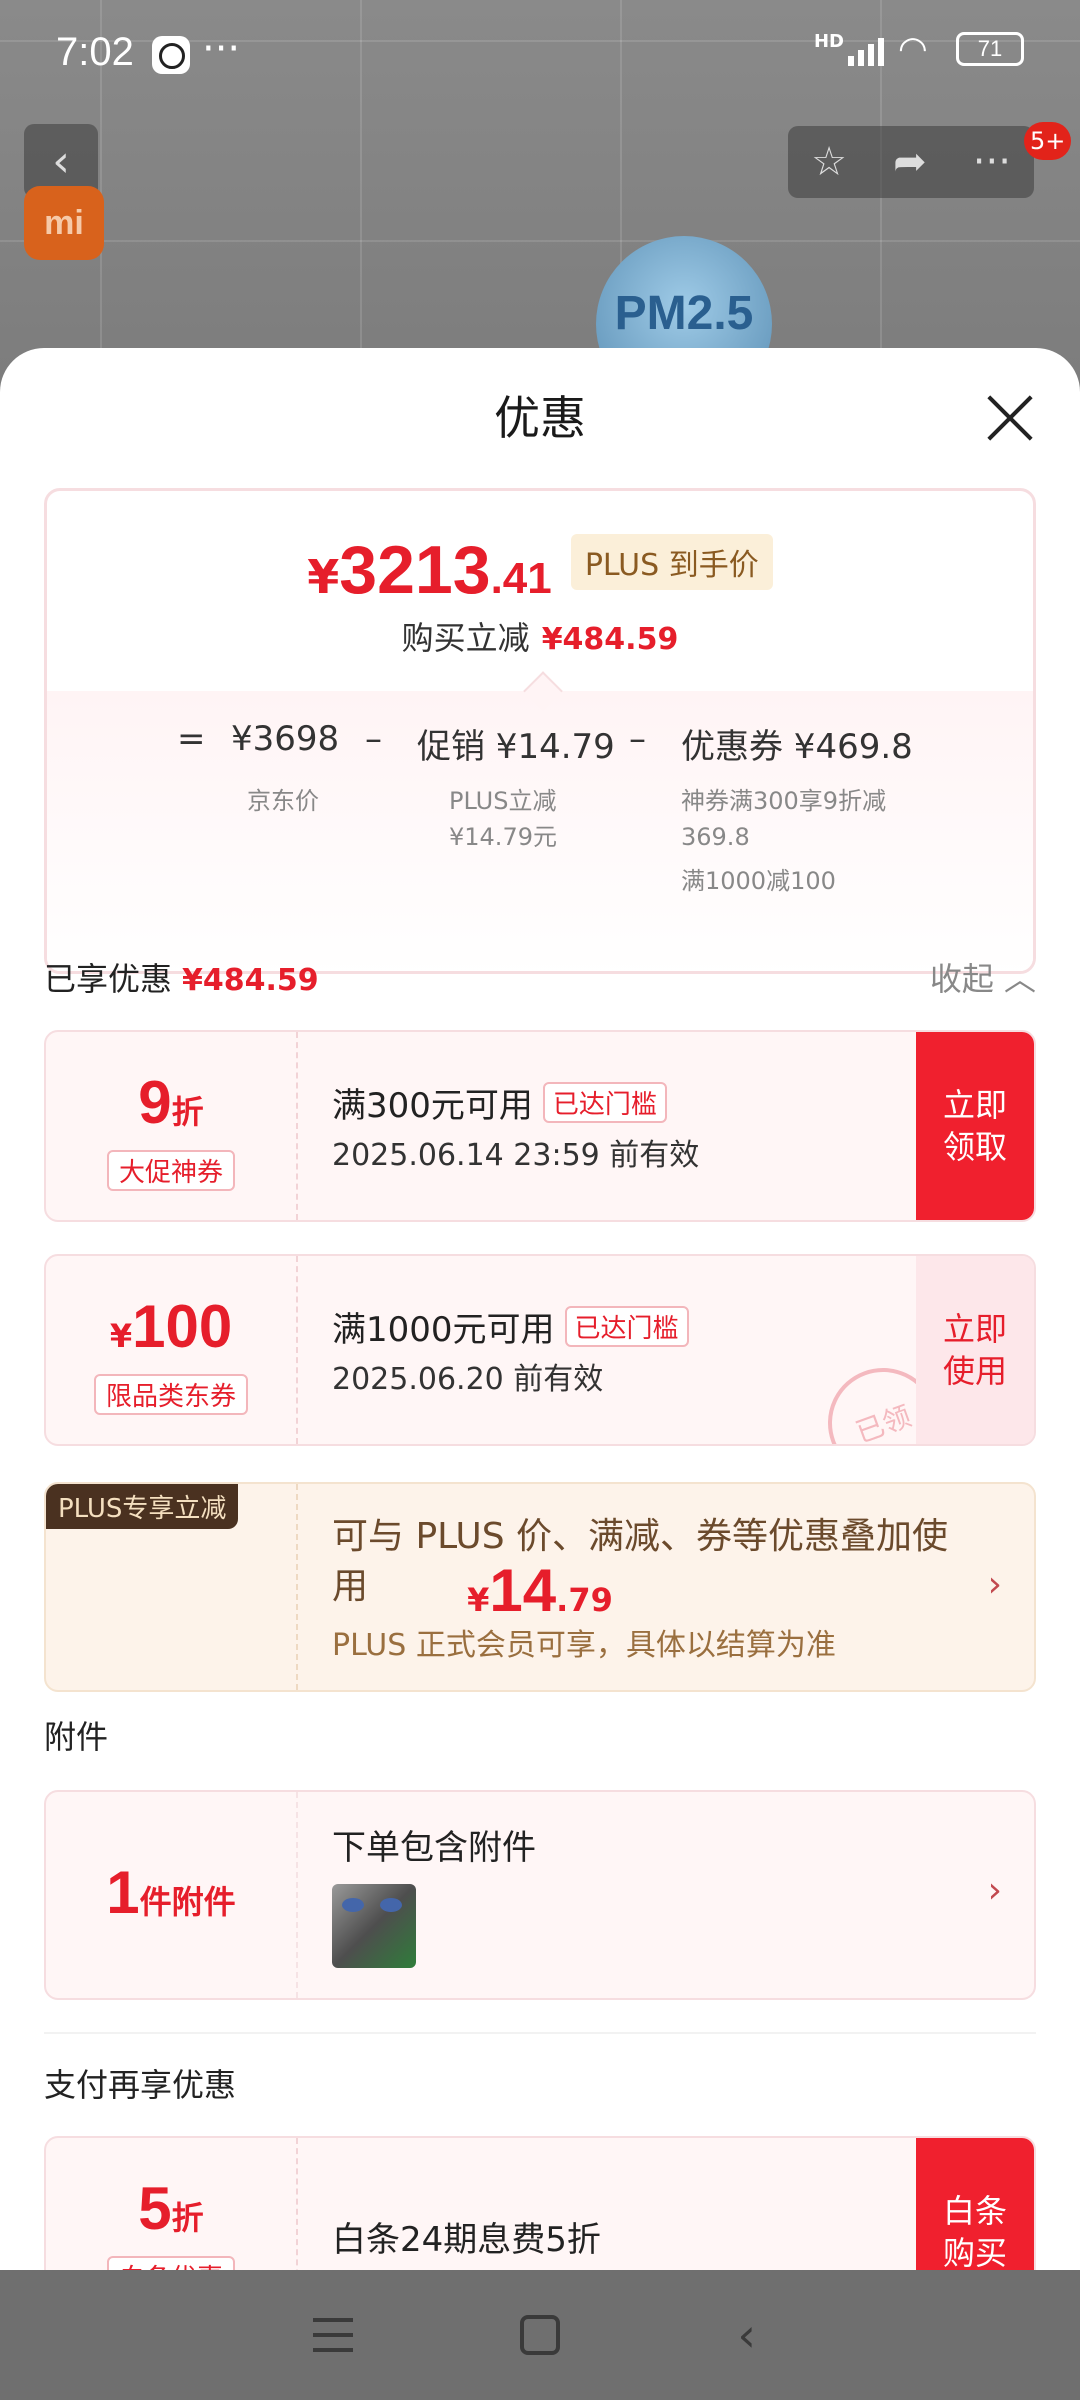  I want to click on battery-icon: 71, so click(990, 49).